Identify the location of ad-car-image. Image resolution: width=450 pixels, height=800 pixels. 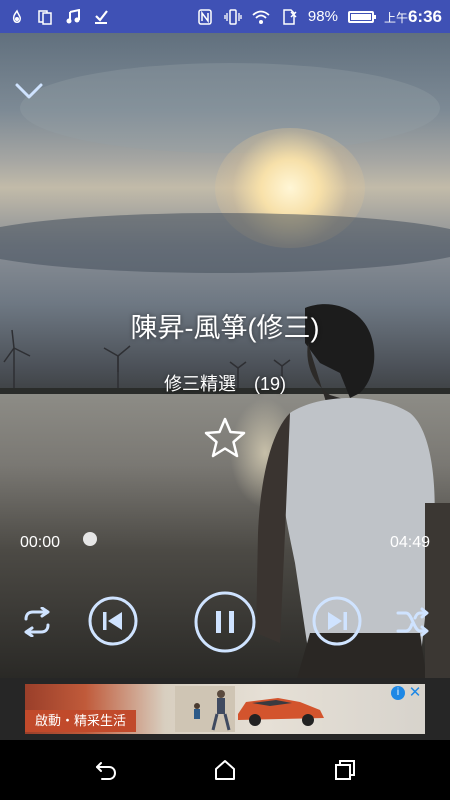
(281, 712).